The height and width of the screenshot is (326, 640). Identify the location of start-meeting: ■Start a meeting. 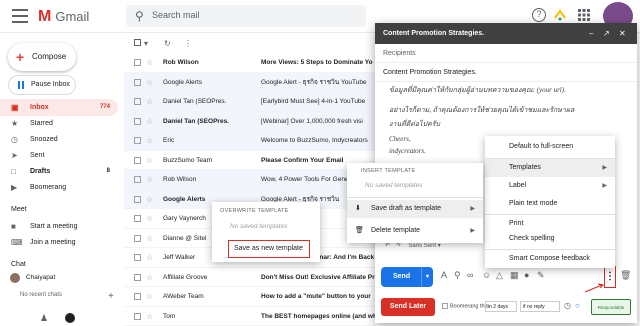
(59, 226).